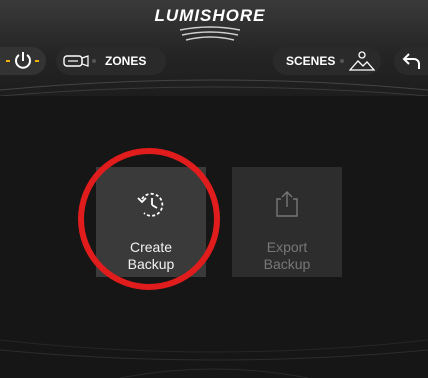 Image resolution: width=428 pixels, height=378 pixels. Describe the element at coordinates (287, 204) in the screenshot. I see `share-export-icon` at that location.